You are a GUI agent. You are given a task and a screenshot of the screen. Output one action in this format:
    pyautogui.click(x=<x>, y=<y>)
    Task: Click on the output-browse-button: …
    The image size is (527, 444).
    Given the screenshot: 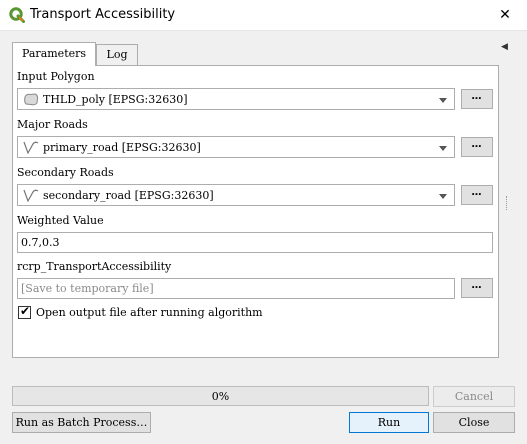 What is the action you would take?
    pyautogui.click(x=477, y=288)
    